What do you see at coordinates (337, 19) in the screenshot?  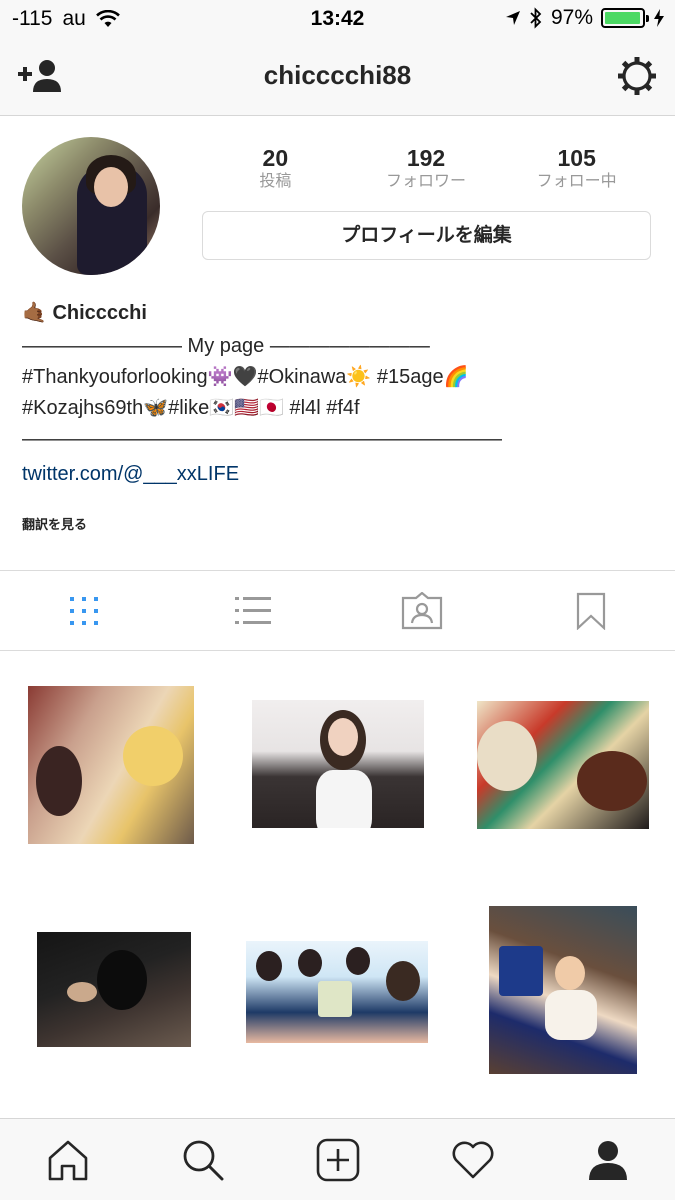 I see `status-bar: -115 au 13:42 97%` at bounding box center [337, 19].